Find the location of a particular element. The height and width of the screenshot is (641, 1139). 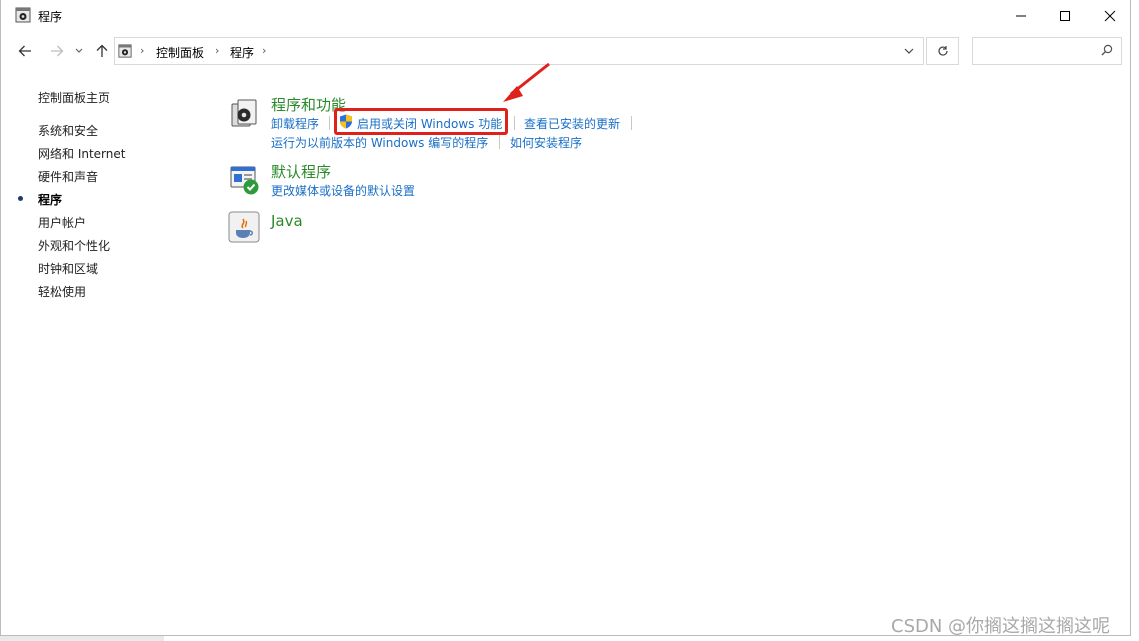

up-button is located at coordinates (102, 51).